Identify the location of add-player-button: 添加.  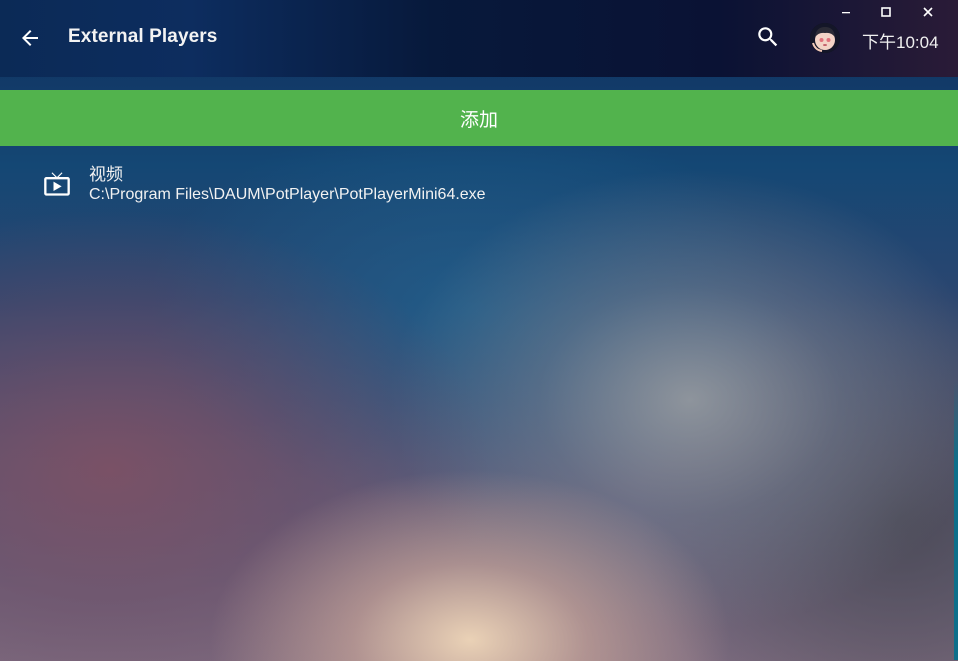
(479, 118).